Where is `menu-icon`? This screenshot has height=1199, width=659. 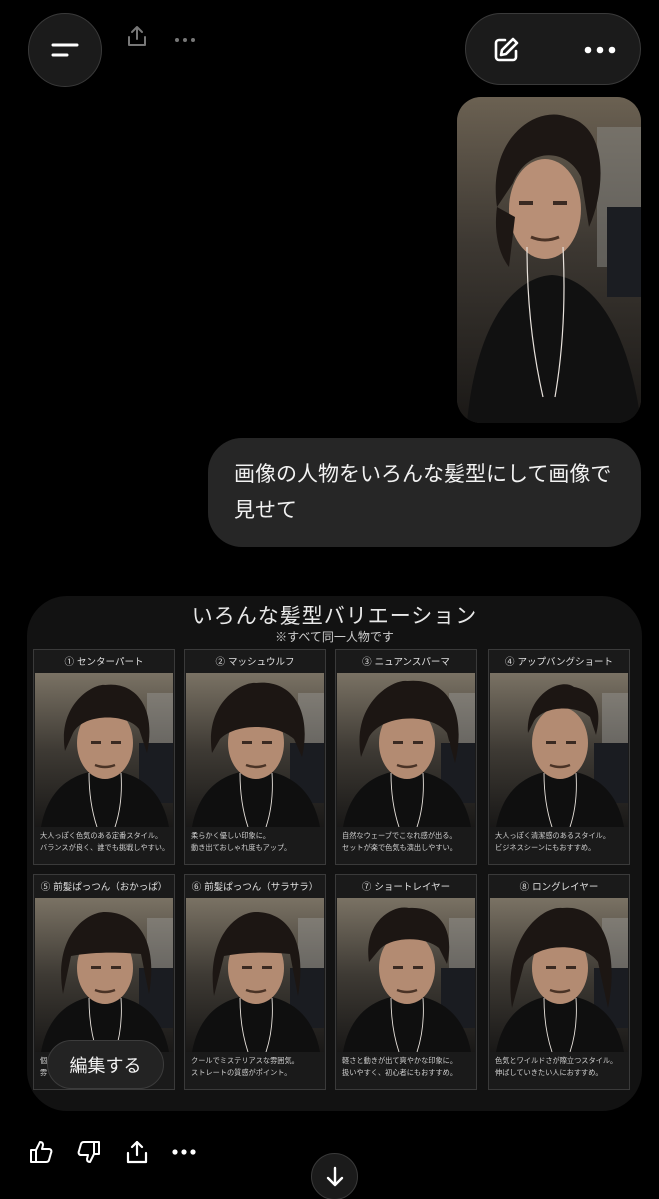
menu-icon is located at coordinates (65, 50).